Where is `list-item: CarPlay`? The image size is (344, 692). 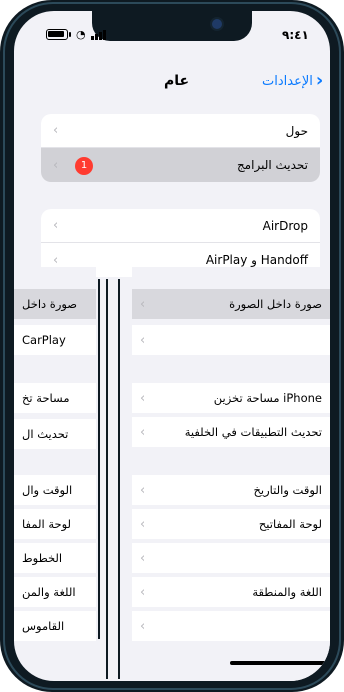
list-item: CarPlay is located at coordinates (55, 340).